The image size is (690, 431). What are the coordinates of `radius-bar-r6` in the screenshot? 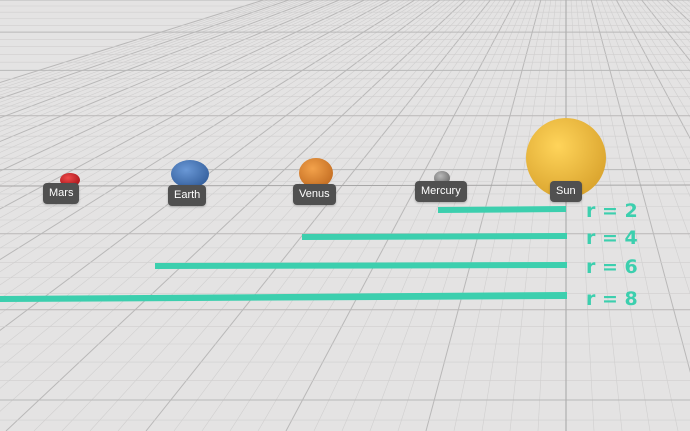 It's located at (361, 265).